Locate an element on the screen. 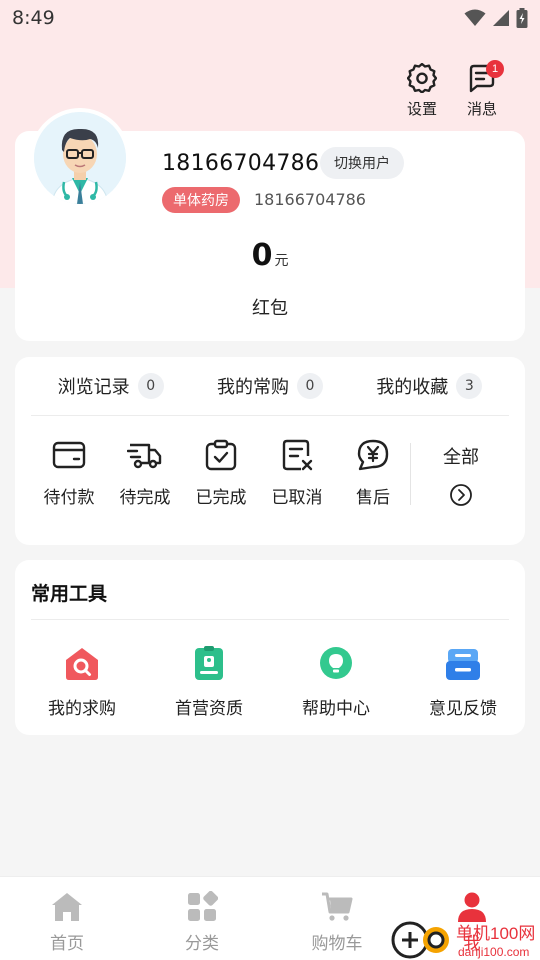 This screenshot has width=540, height=960. gear-icon is located at coordinates (422, 78).